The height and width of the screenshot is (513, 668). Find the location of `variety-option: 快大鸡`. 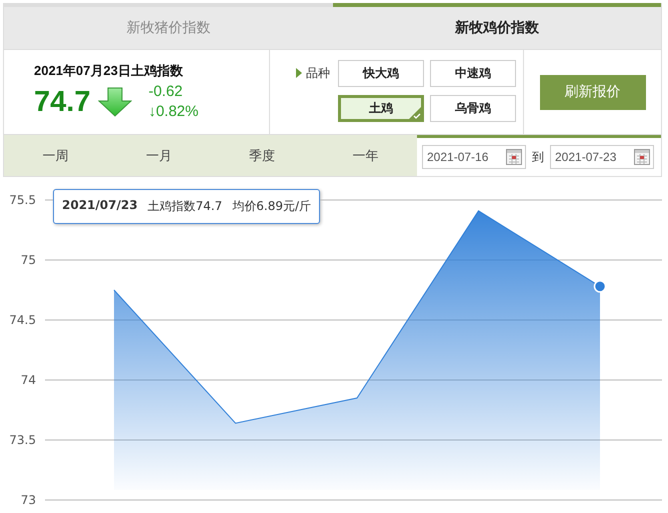

variety-option: 快大鸡 is located at coordinates (381, 73).